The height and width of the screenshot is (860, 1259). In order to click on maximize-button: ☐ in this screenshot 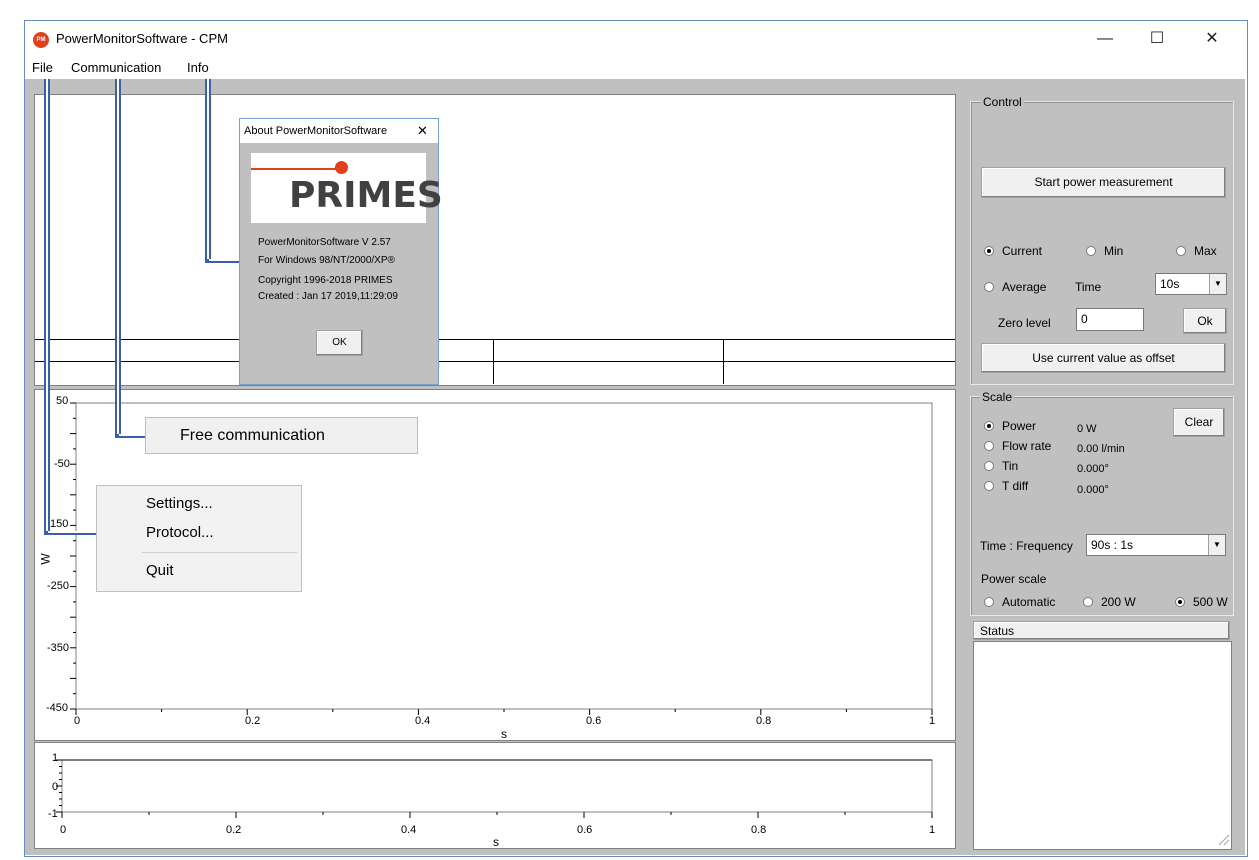, I will do `click(1157, 39)`.